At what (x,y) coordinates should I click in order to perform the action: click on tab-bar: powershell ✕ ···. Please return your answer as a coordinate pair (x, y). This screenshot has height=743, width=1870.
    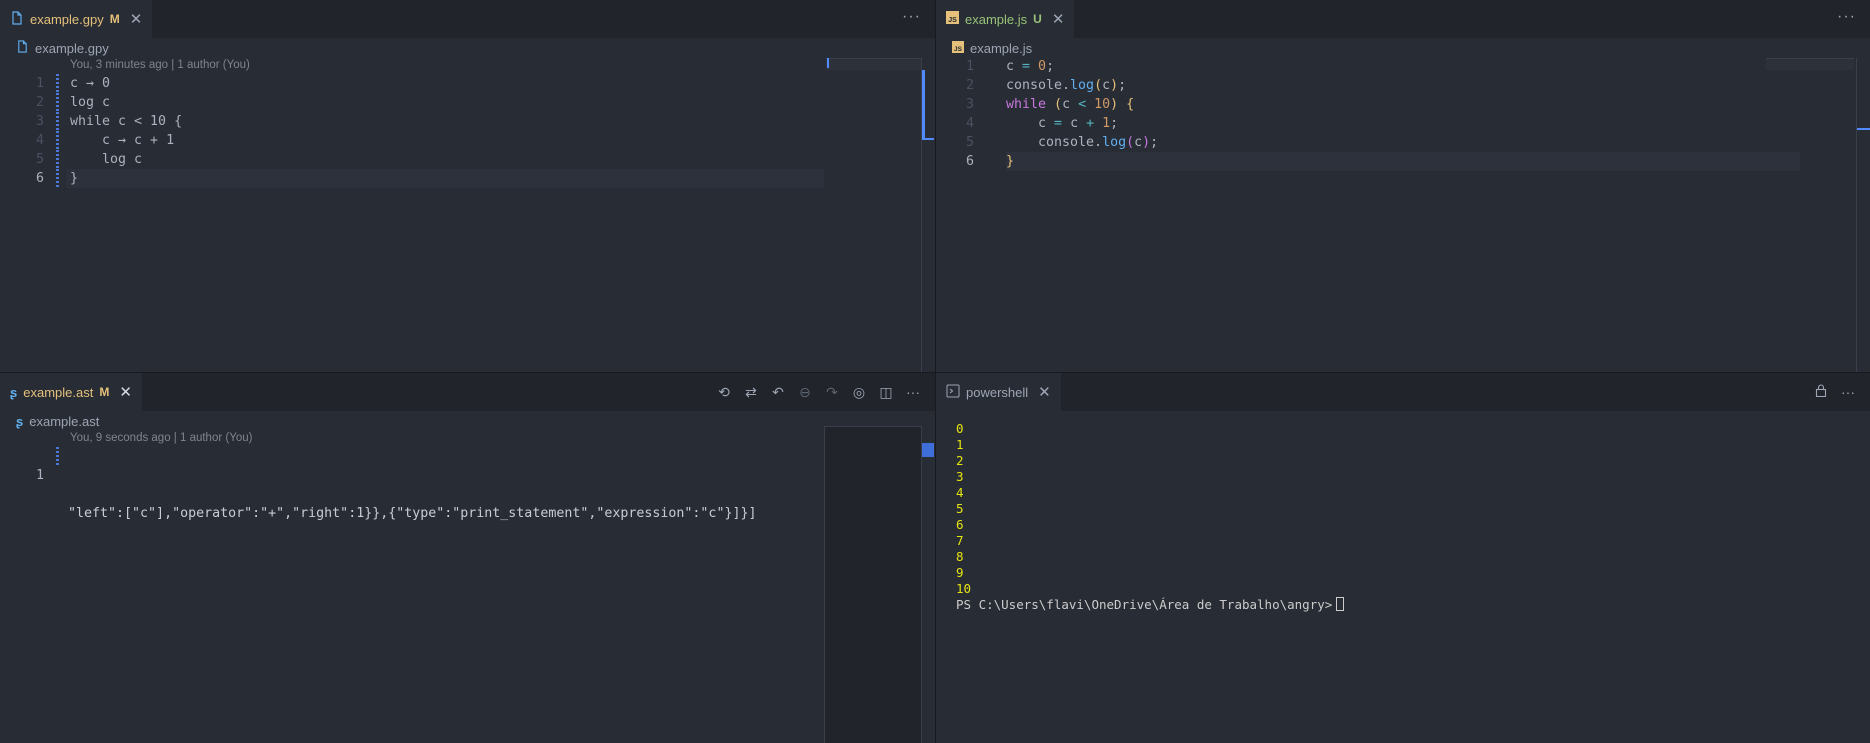
    Looking at the image, I should click on (1403, 392).